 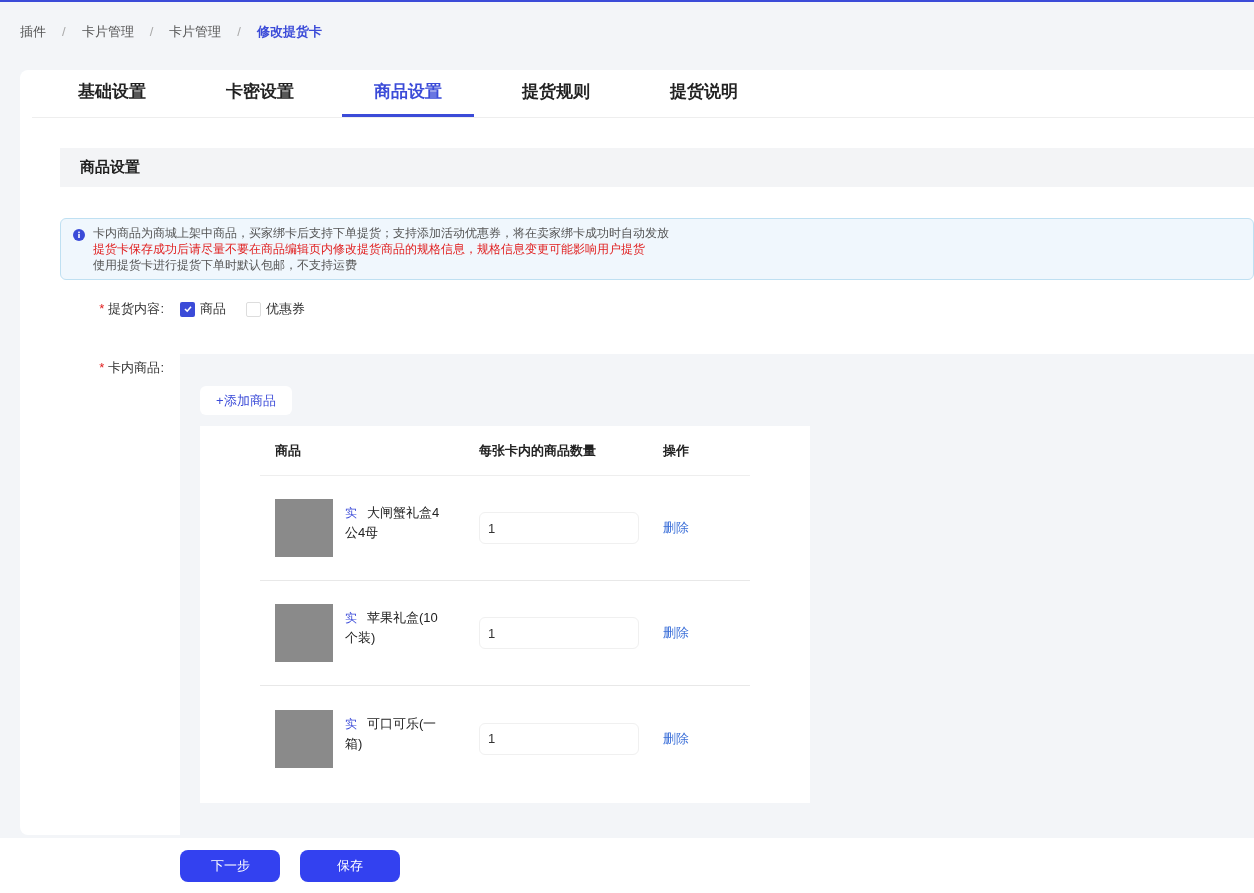 What do you see at coordinates (246, 400) in the screenshot?
I see `add-product-button: +添加商品` at bounding box center [246, 400].